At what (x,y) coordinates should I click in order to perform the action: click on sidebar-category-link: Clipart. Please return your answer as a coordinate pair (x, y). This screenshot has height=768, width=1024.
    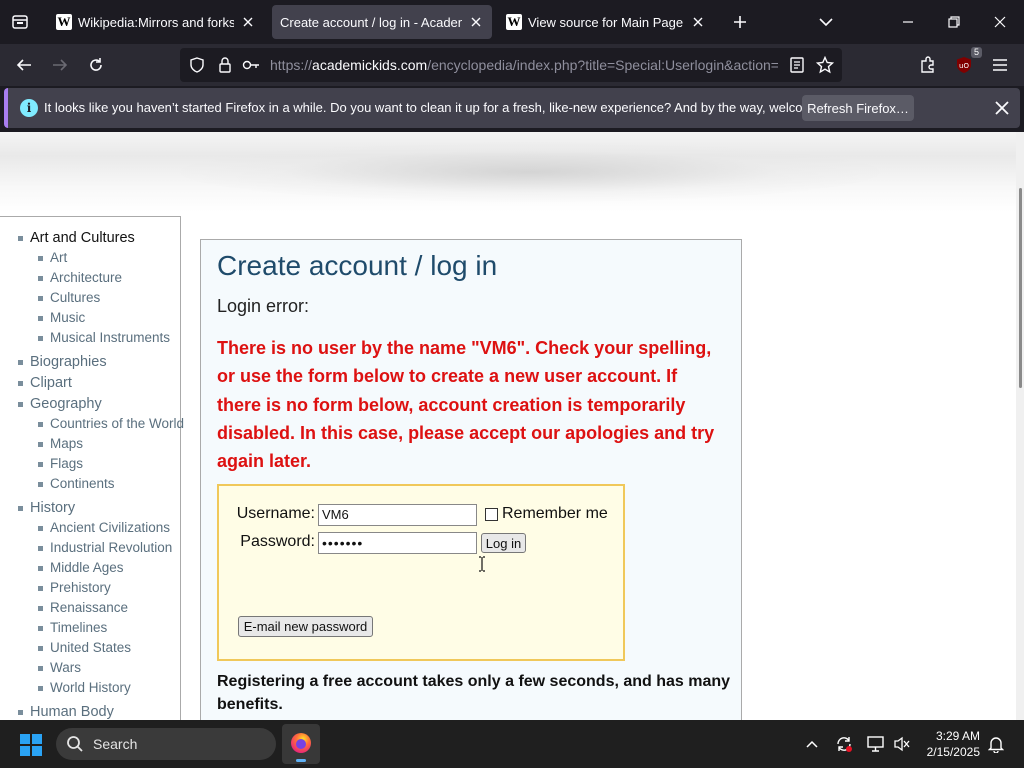
    Looking at the image, I should click on (90, 383).